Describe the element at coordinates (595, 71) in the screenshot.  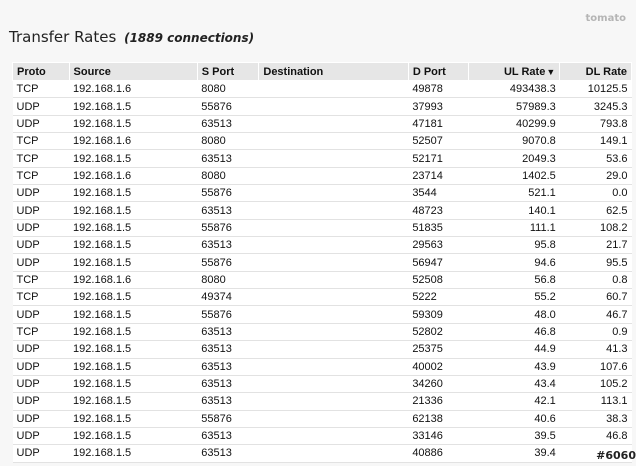
I see `column-header-dl-rate: DL Rate` at that location.